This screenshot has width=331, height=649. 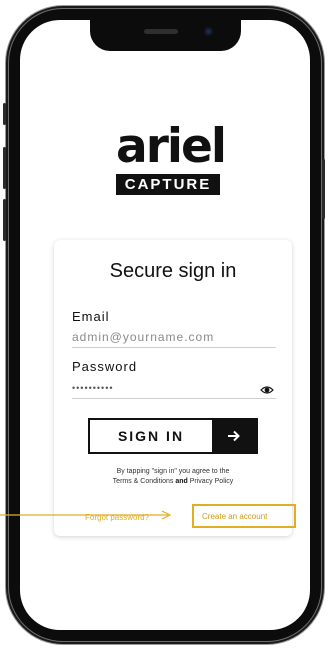 I want to click on terms-and: and, so click(x=181, y=481).